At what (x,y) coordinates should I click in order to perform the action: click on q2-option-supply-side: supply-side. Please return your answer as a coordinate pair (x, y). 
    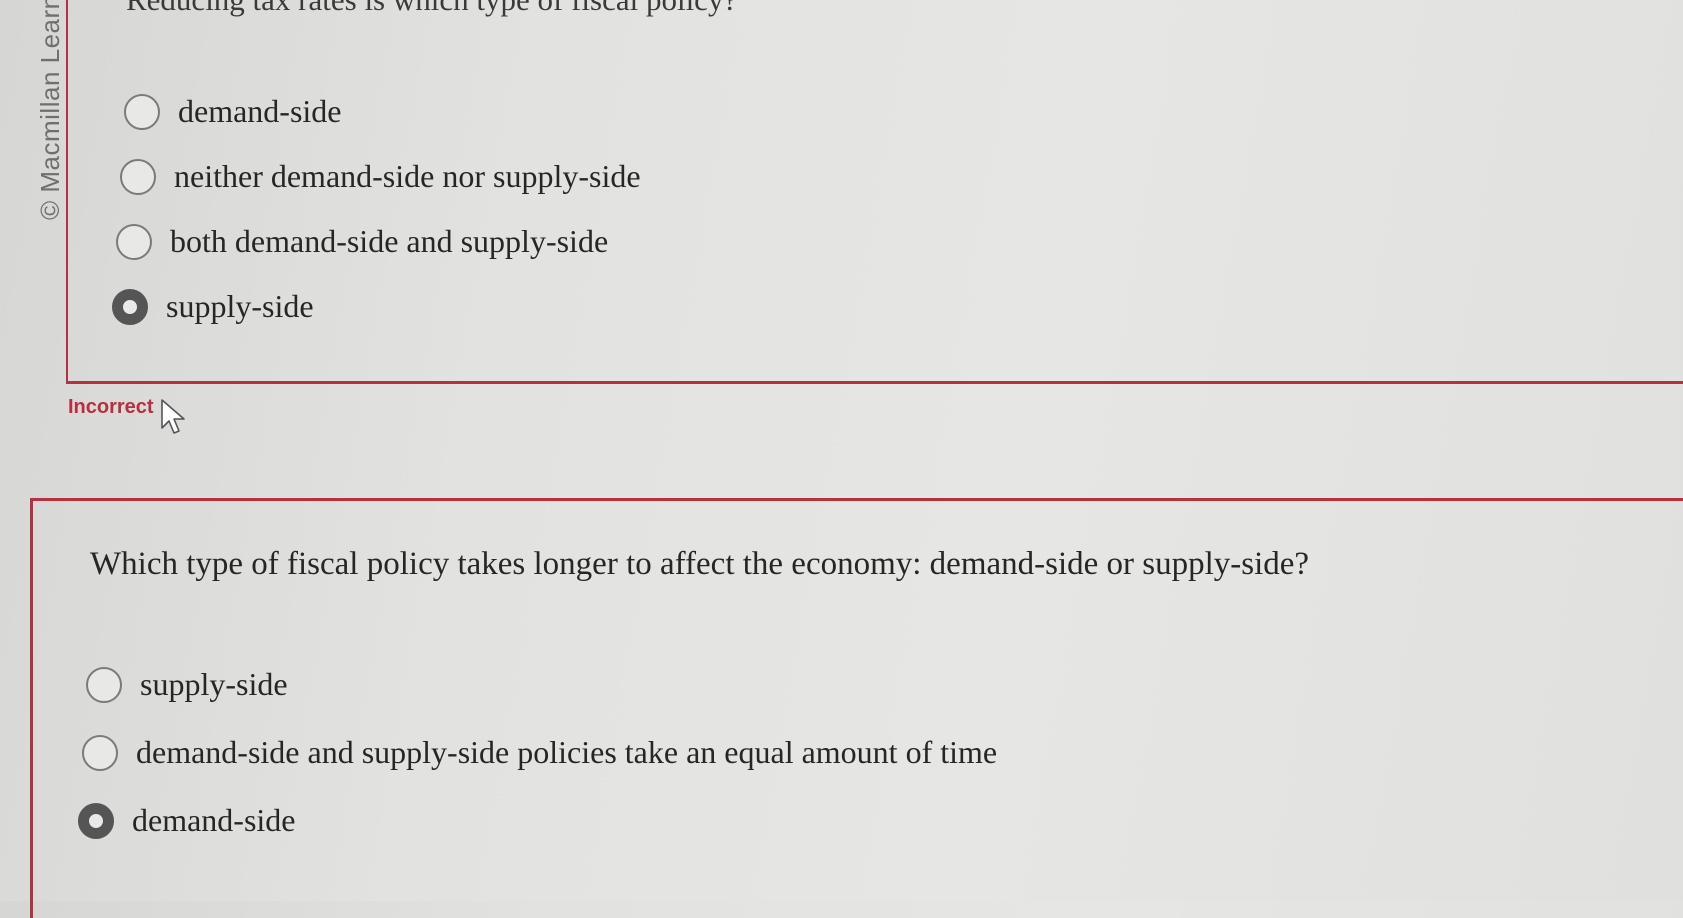
    Looking at the image, I should click on (187, 684).